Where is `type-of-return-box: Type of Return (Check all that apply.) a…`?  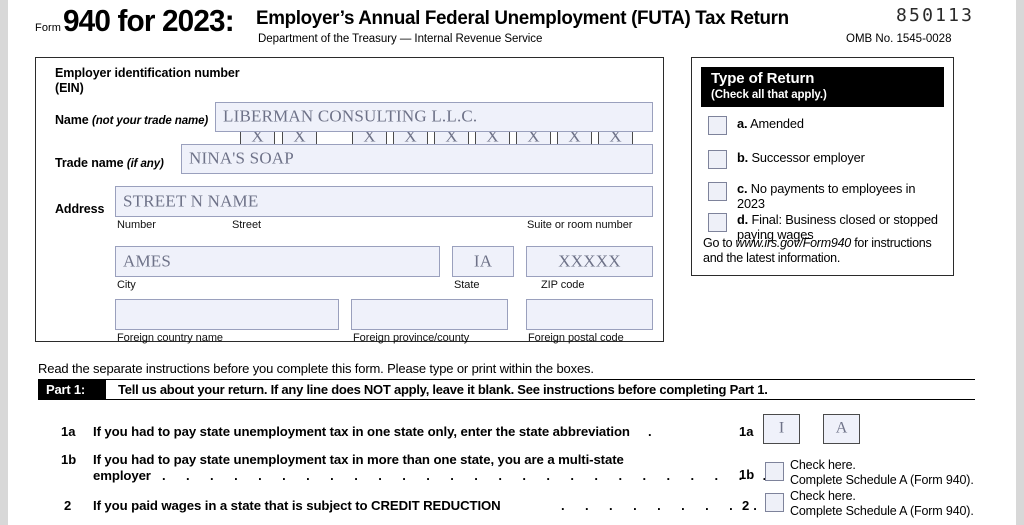 type-of-return-box: Type of Return (Check all that apply.) a… is located at coordinates (822, 166).